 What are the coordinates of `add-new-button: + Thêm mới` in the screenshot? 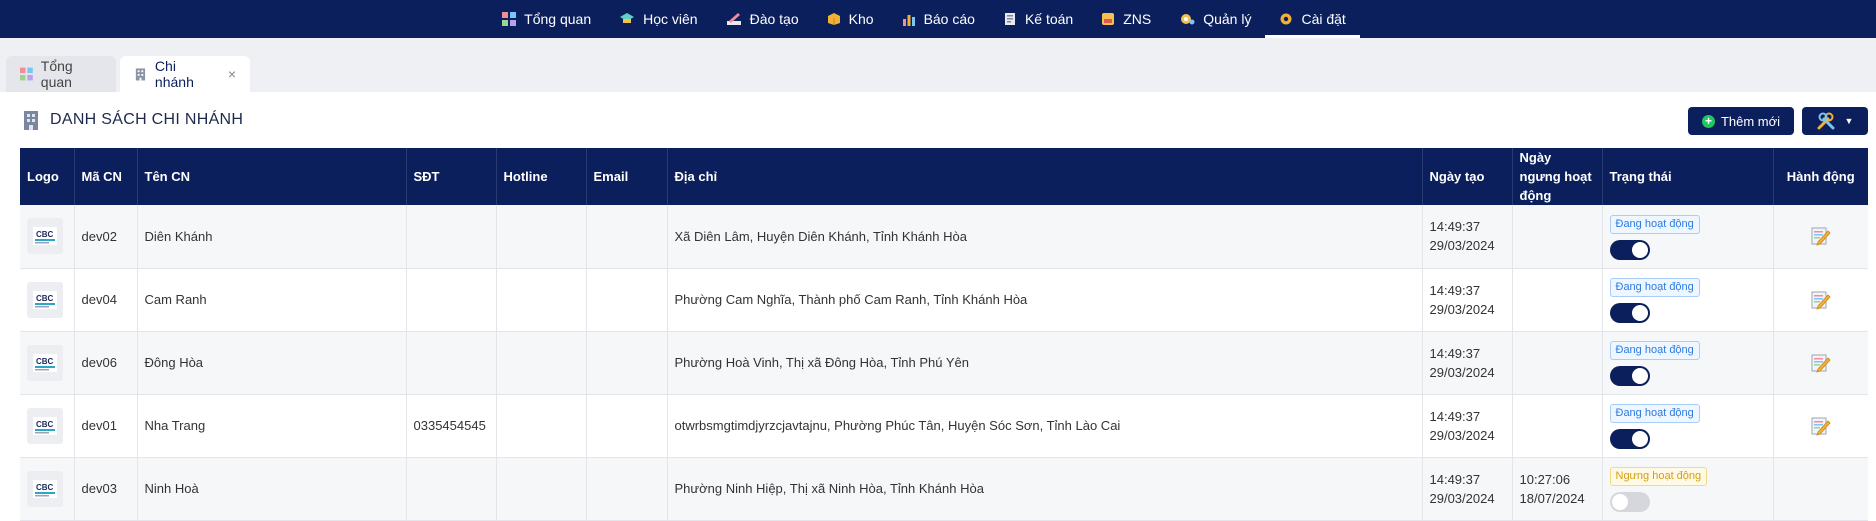 It's located at (1741, 121).